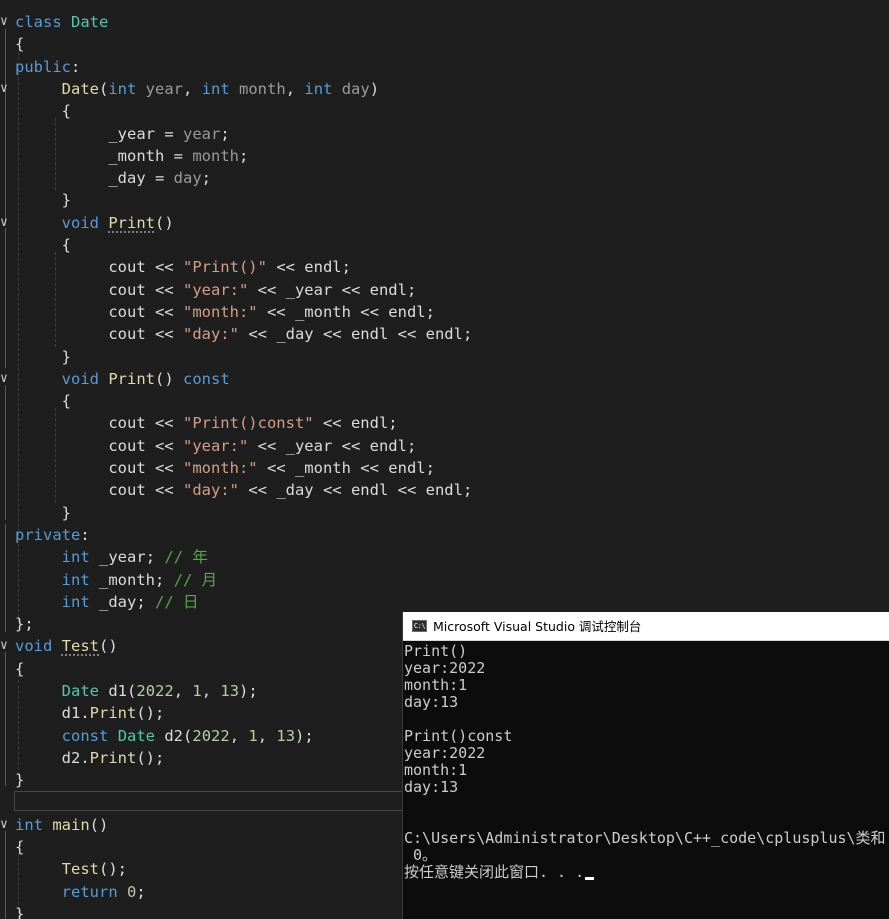 This screenshot has width=889, height=919. I want to click on code-token: << endl << endl;, so click(393, 334).